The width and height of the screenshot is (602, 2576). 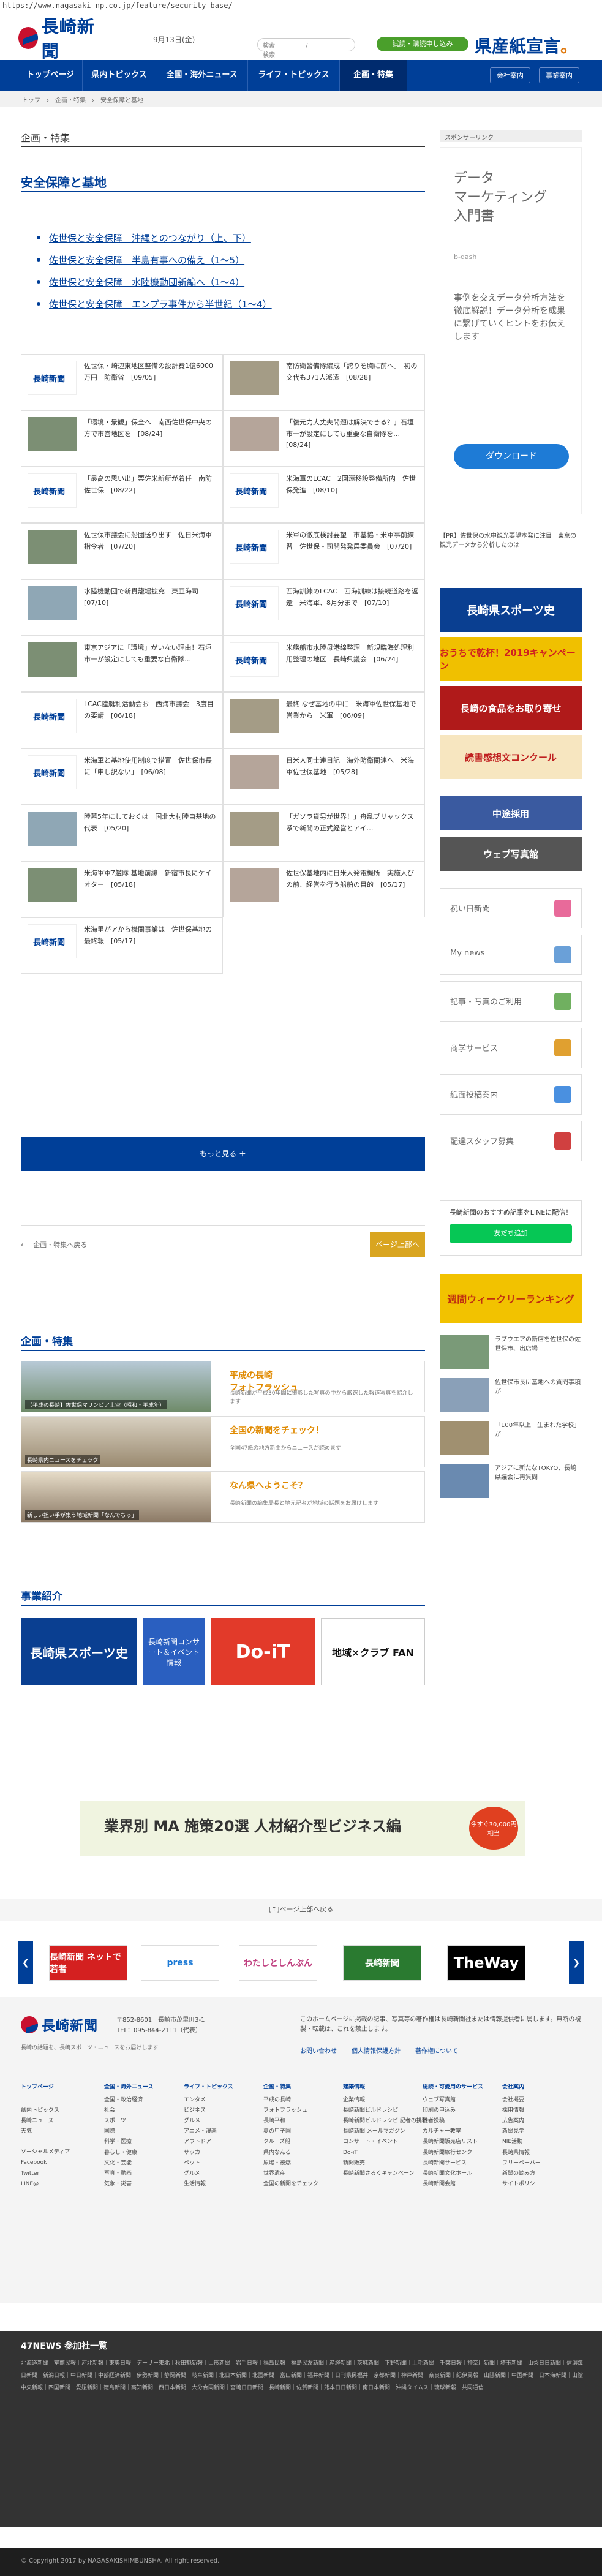 I want to click on back-to-features-link: ← 企画・特集へ戻る, so click(x=54, y=1244).